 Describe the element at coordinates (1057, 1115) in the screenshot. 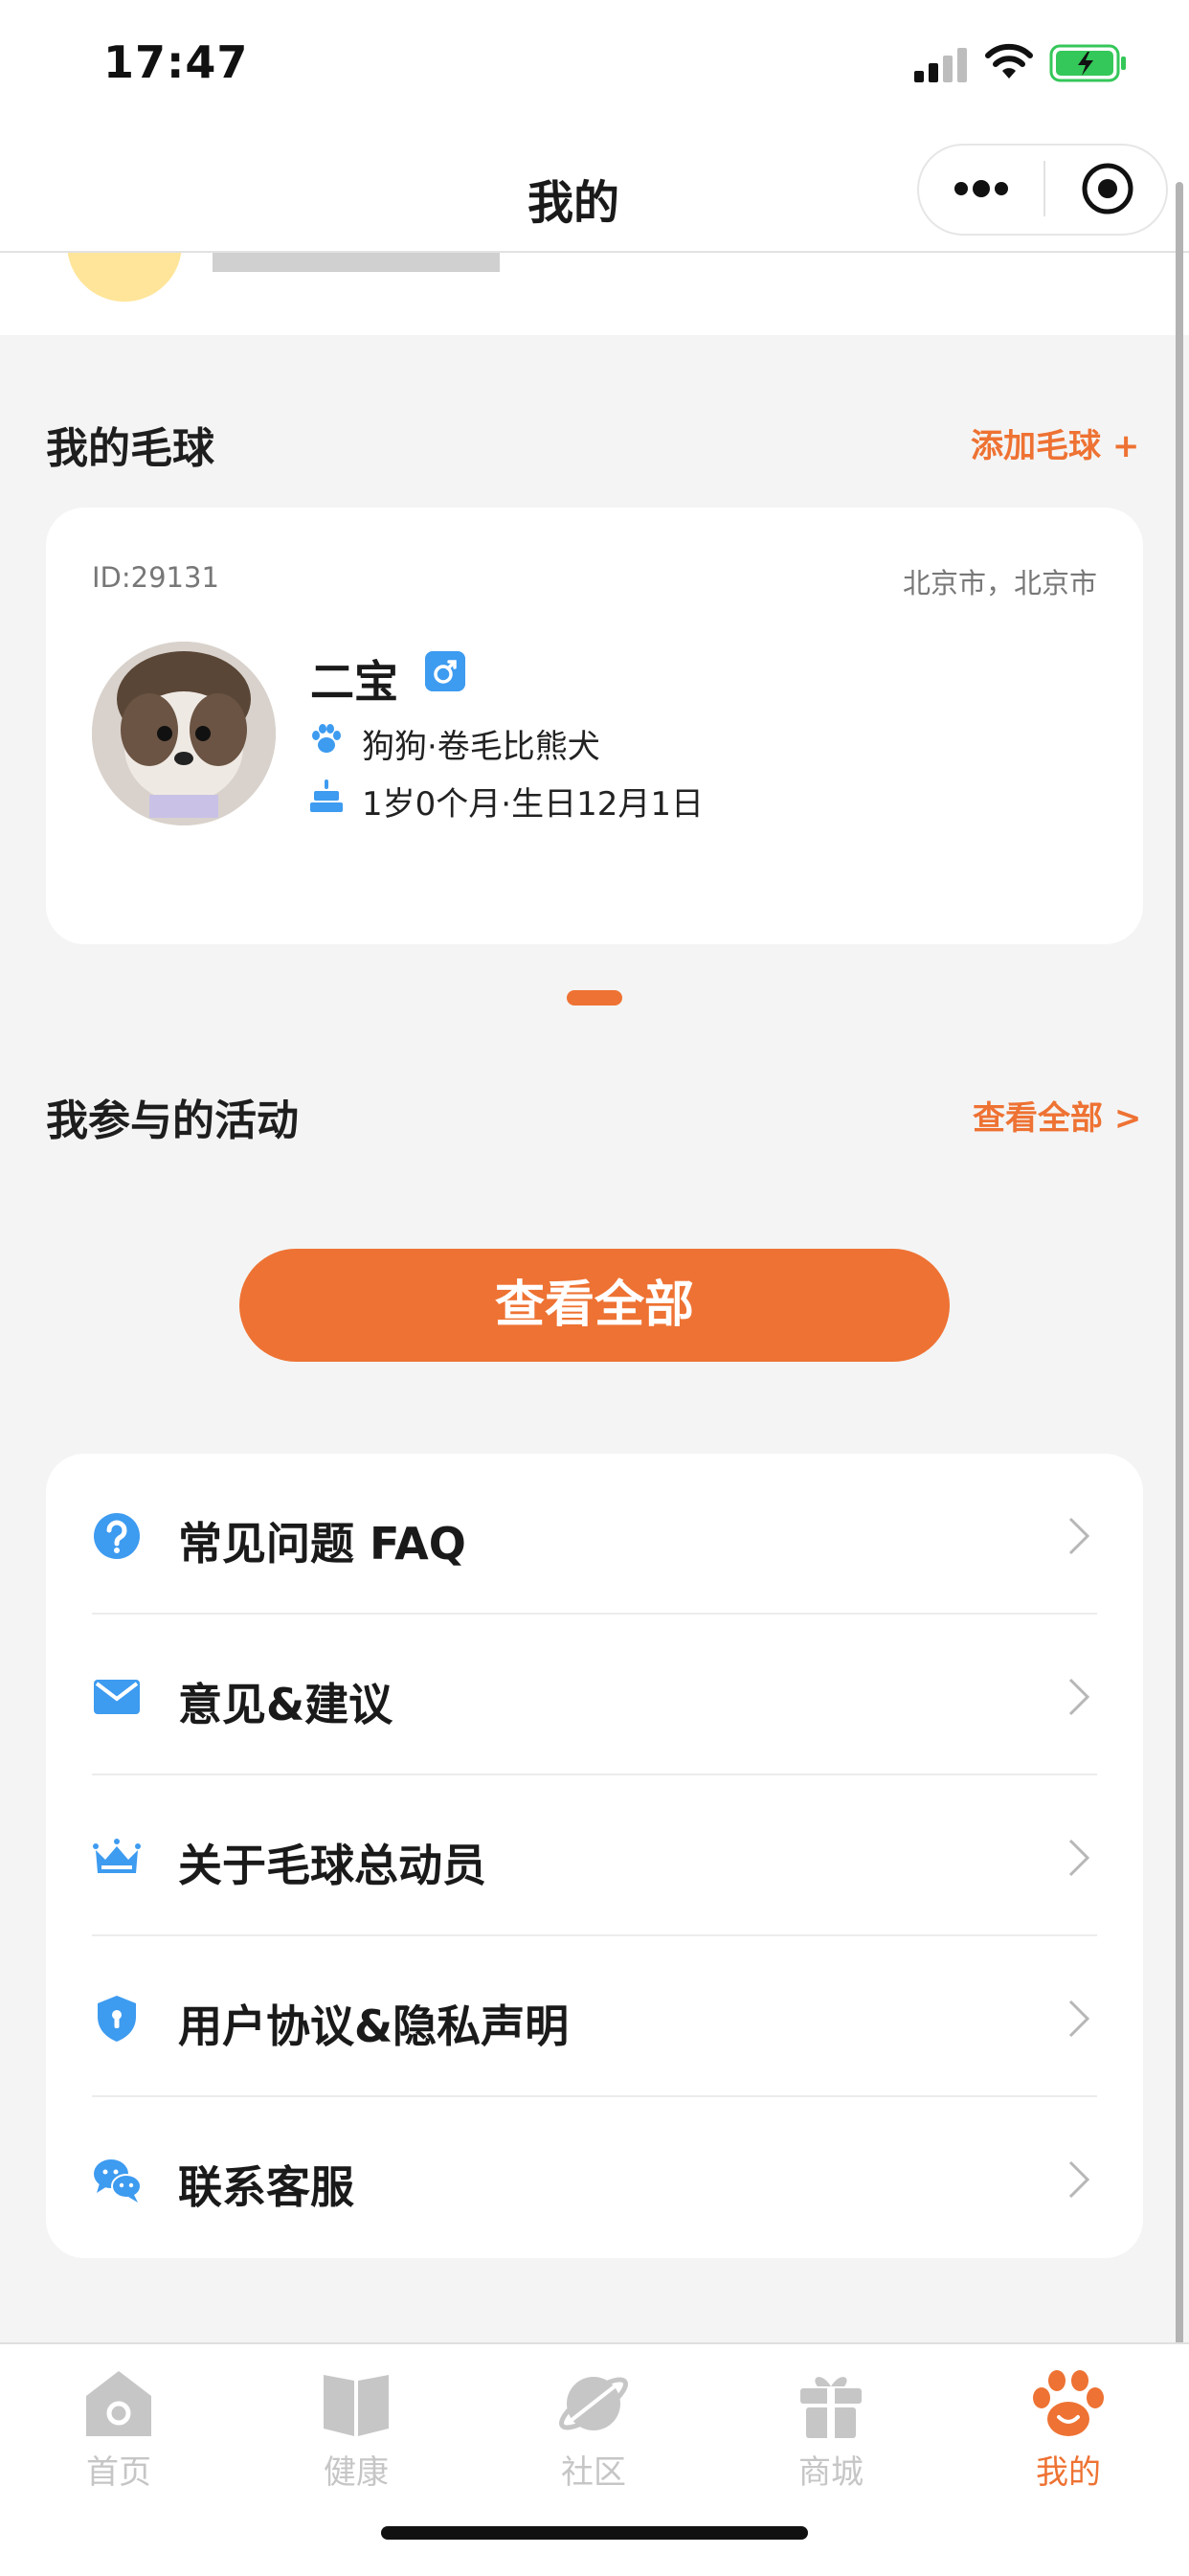

I see `activities-view-all-link: 查看全部 >` at that location.